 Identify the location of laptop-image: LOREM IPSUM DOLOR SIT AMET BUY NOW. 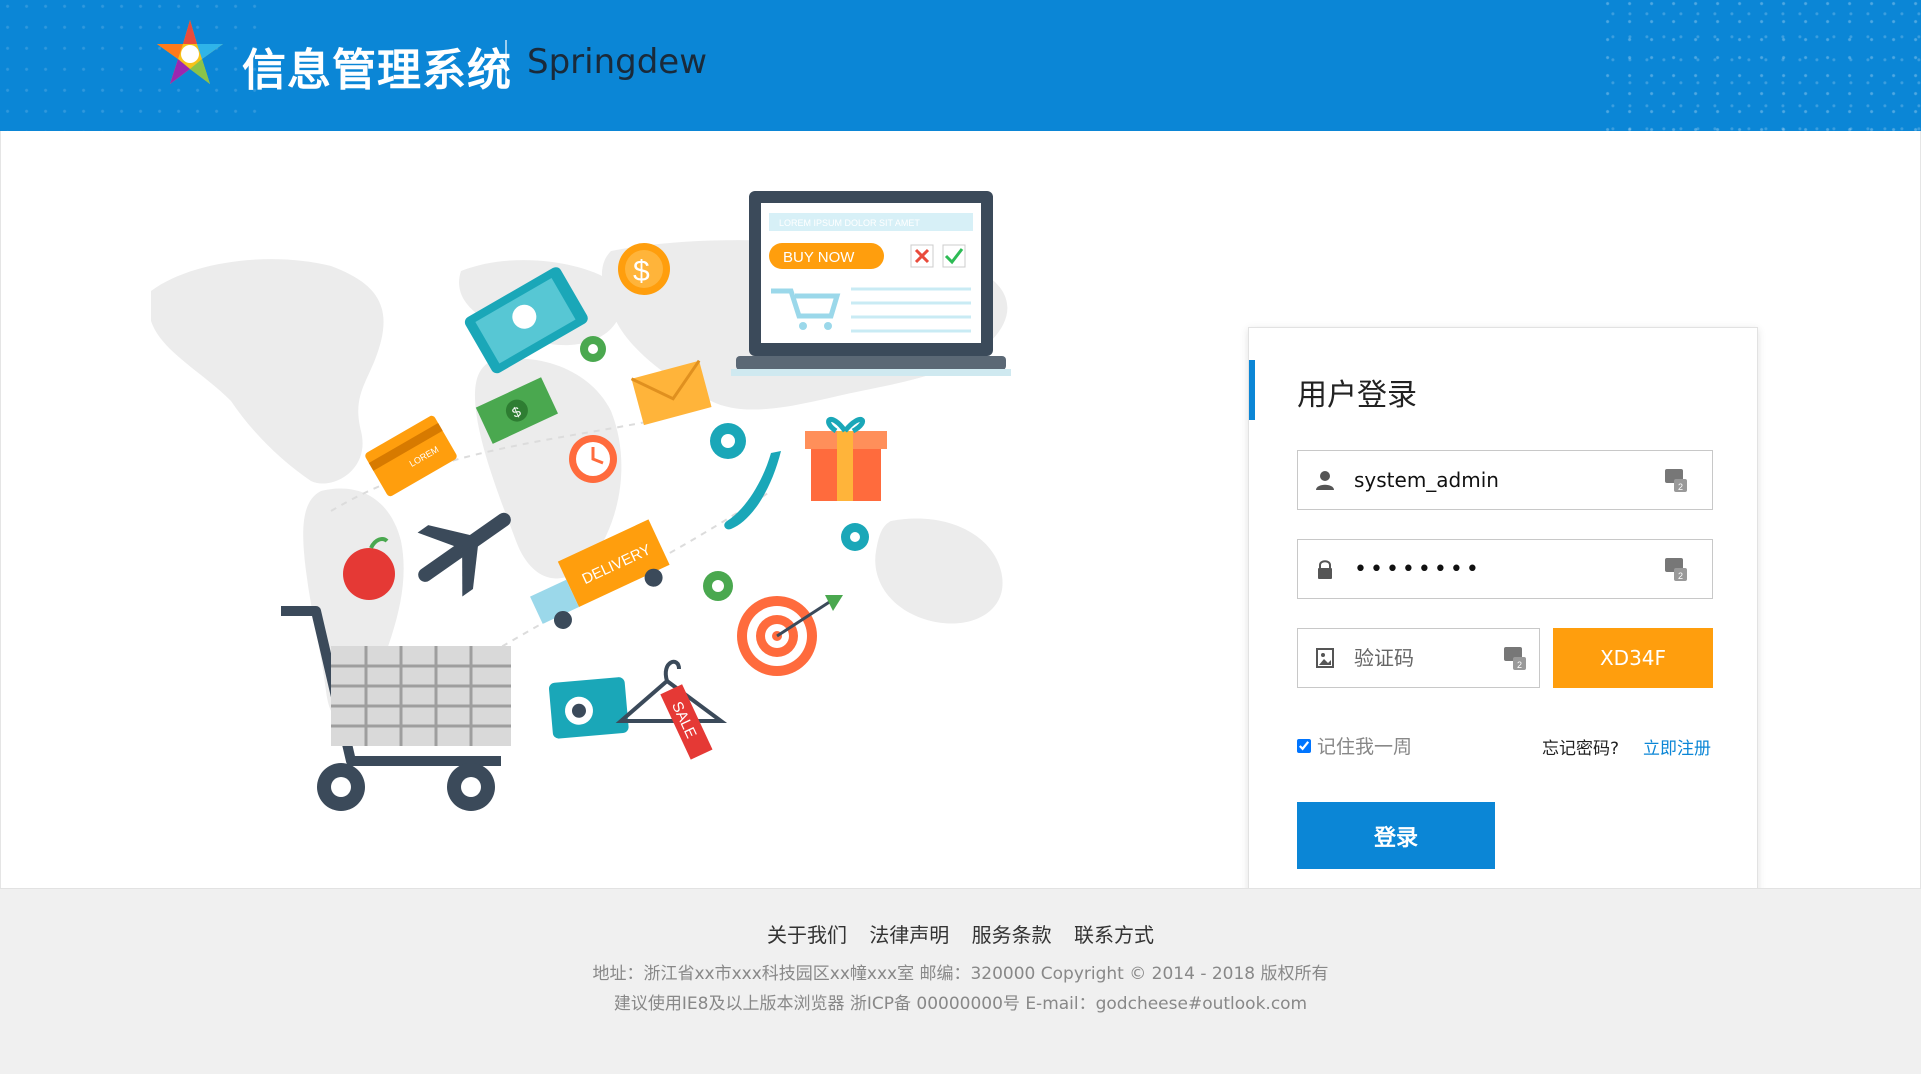
(871, 283).